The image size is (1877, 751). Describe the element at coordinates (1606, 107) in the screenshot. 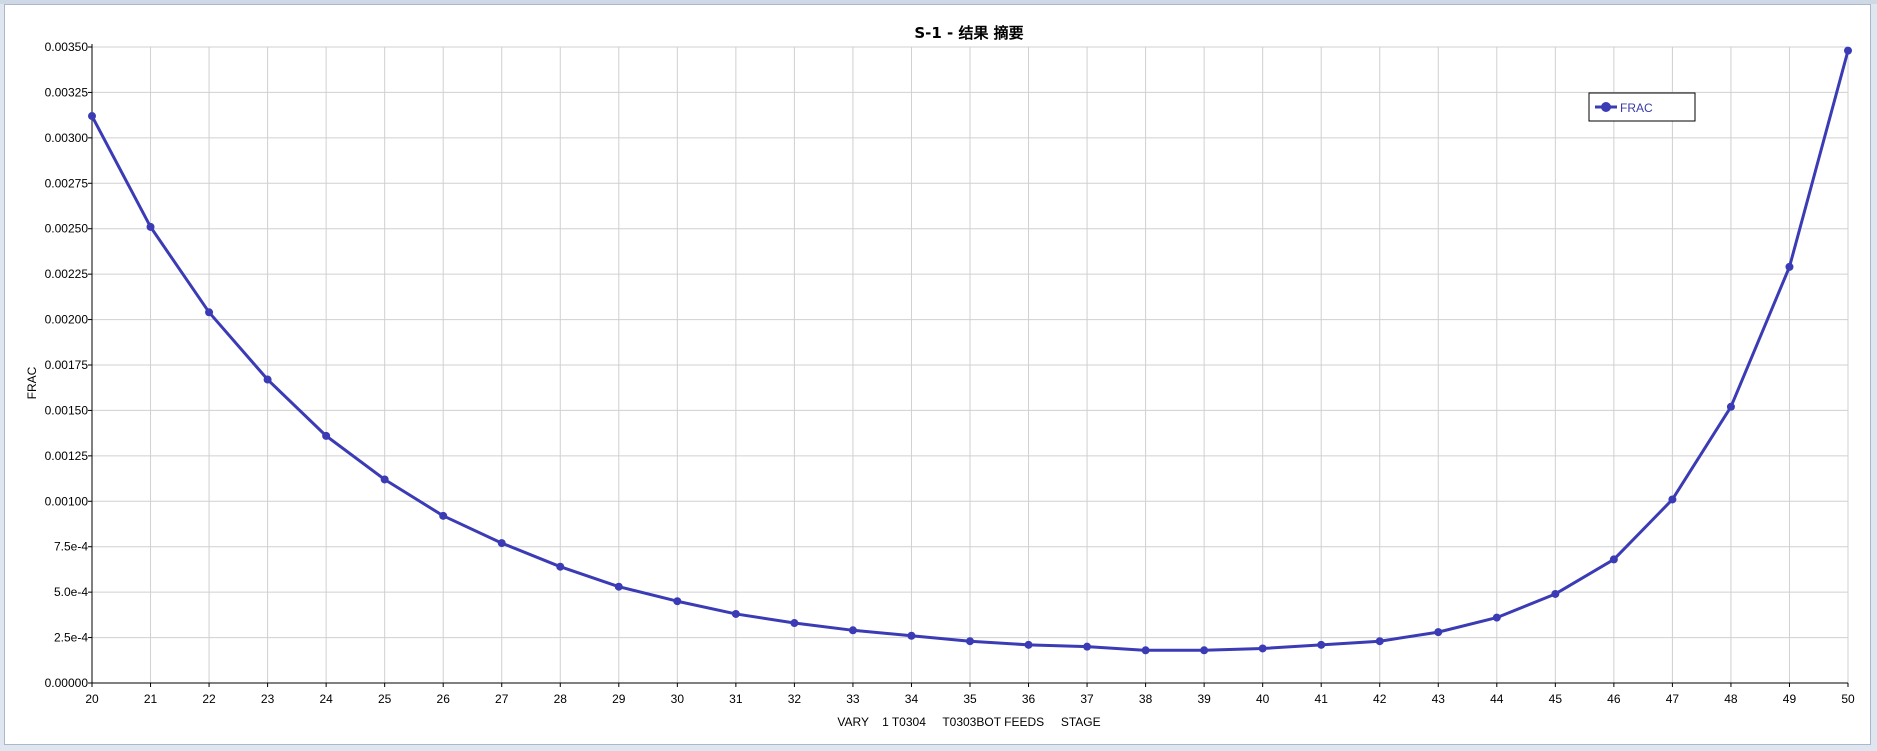

I see `legend-dot-marker` at that location.